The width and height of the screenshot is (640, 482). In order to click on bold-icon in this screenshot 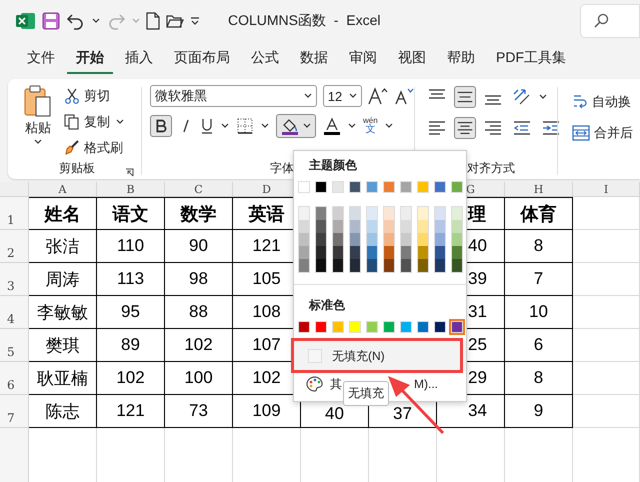, I will do `click(161, 126)`.